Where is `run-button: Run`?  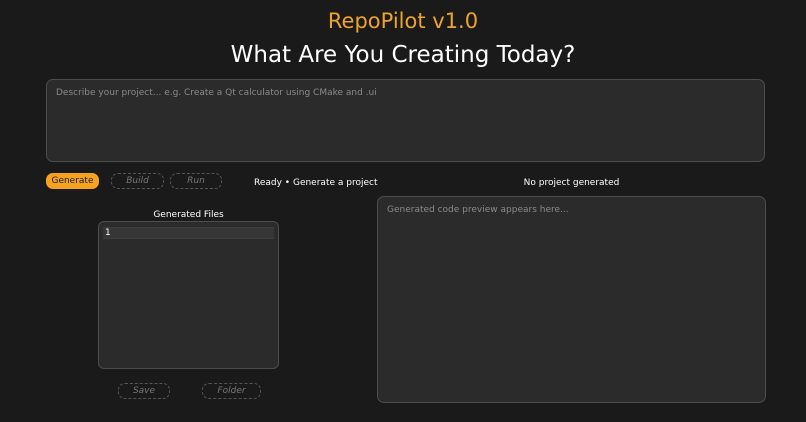
run-button: Run is located at coordinates (196, 181).